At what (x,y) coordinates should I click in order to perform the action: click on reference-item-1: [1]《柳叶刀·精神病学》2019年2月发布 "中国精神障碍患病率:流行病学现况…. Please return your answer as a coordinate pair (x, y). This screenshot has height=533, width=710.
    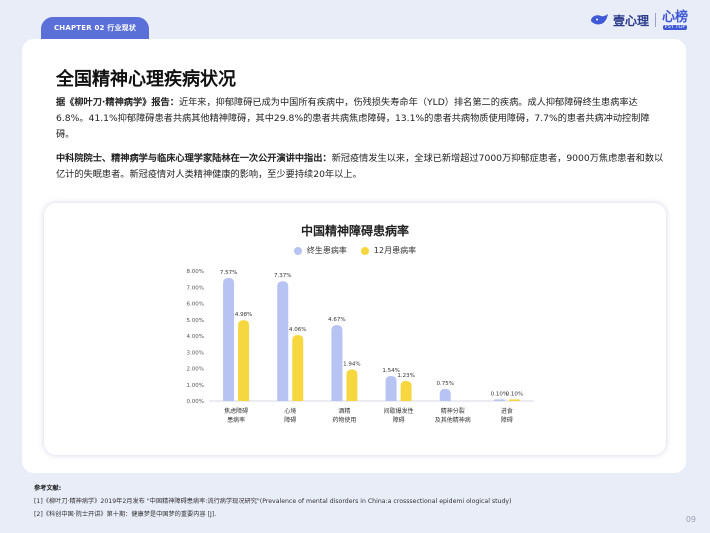
    Looking at the image, I should click on (273, 501).